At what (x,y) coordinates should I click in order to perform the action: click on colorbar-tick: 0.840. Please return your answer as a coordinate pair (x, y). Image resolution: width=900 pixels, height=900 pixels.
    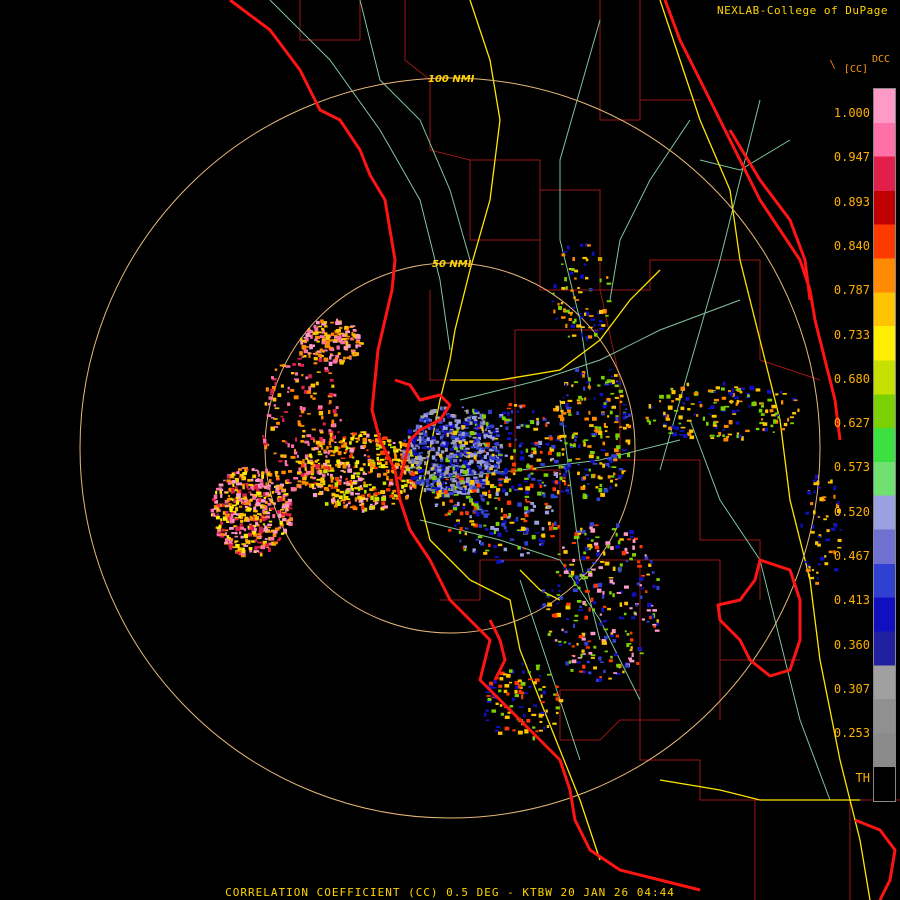
    Looking at the image, I should click on (851, 245).